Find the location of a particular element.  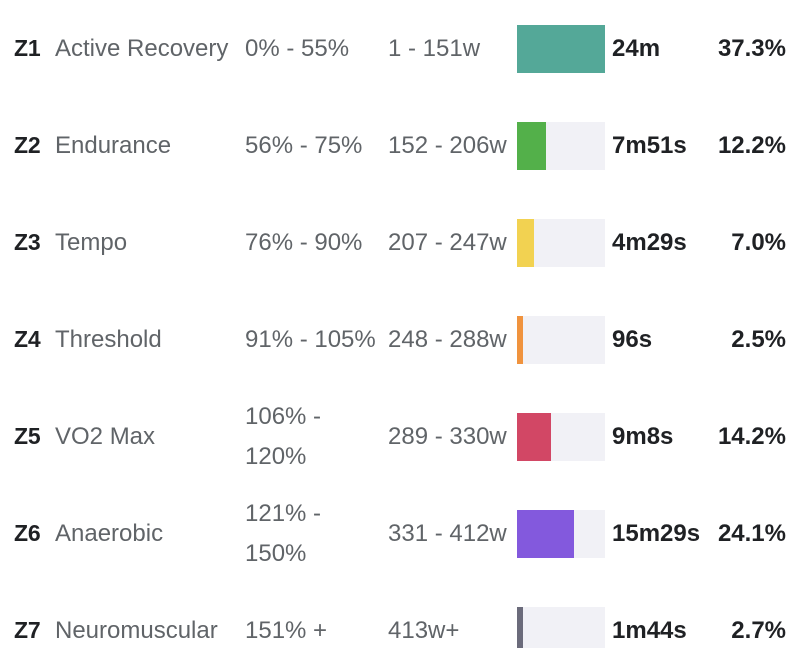

zone-name-label: Endurance is located at coordinates (113, 145).